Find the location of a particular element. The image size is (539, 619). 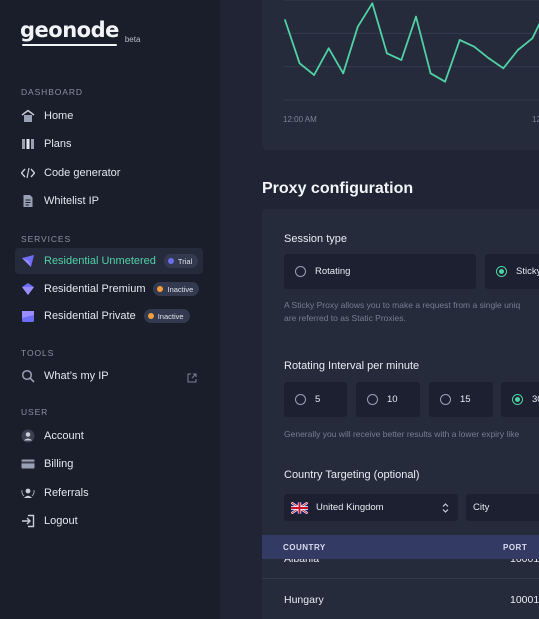

column-header-country: COUNTRY is located at coordinates (304, 547).